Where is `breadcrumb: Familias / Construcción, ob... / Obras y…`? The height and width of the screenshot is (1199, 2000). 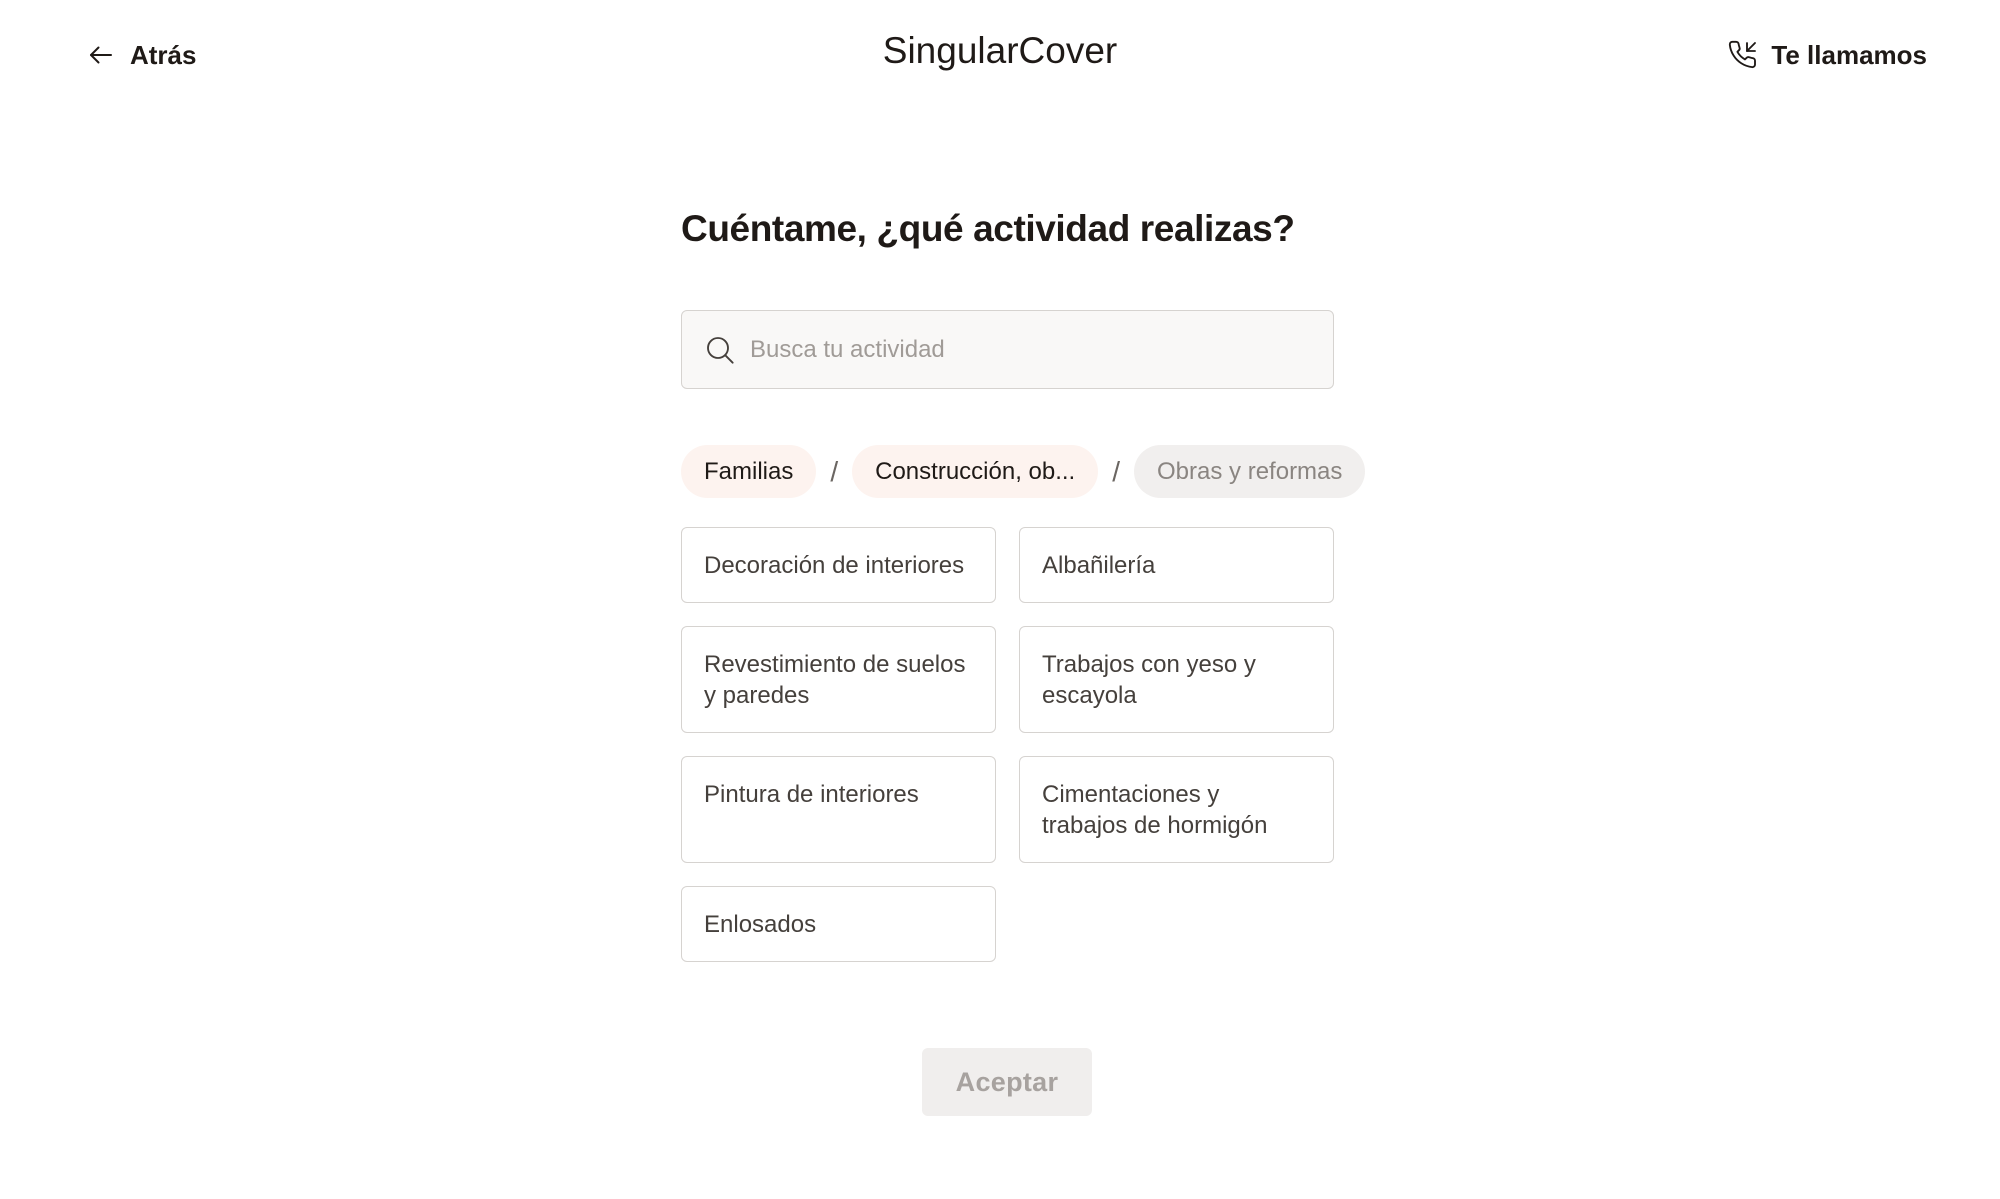 breadcrumb: Familias / Construcción, ob... / Obras y… is located at coordinates (1023, 471).